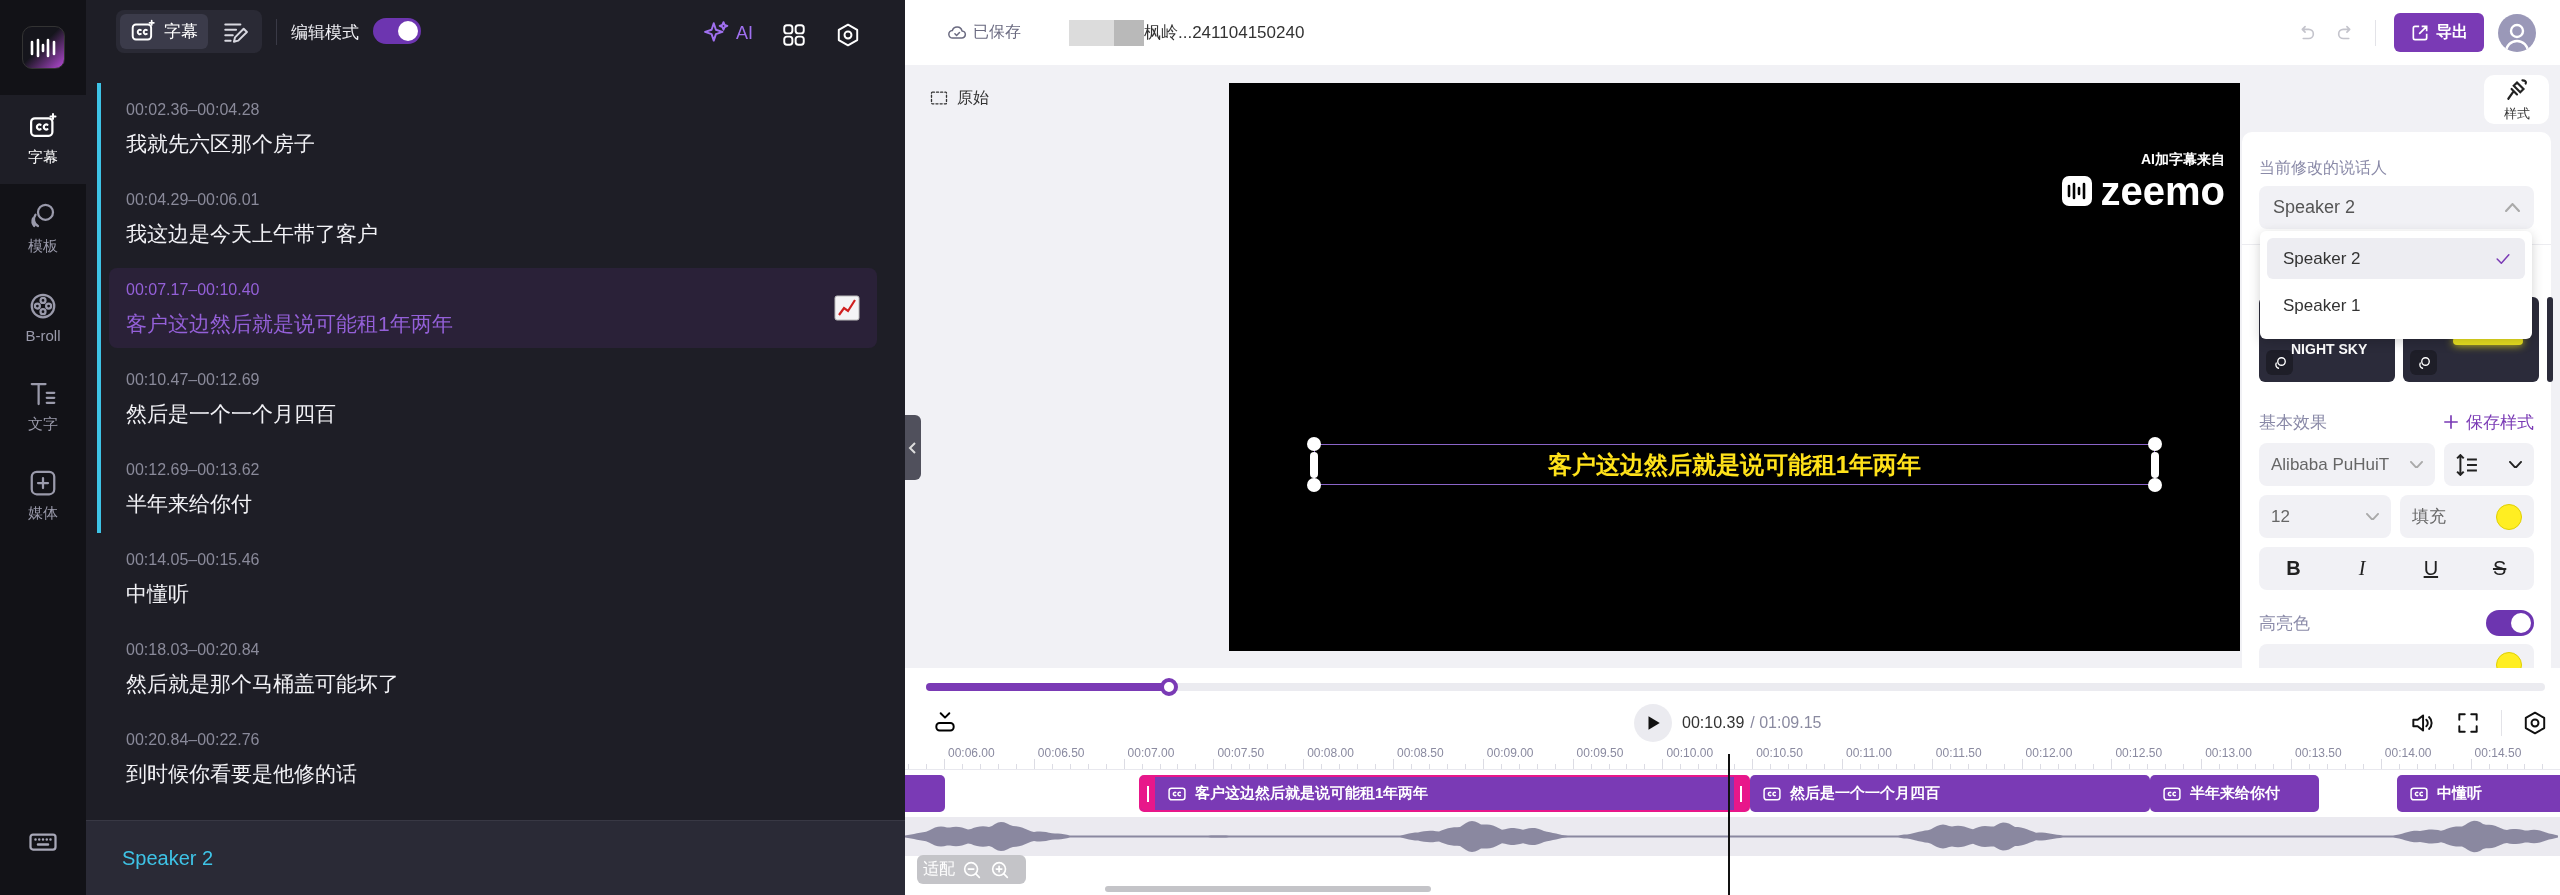 Image resolution: width=2560 pixels, height=895 pixels. I want to click on nav-item: 文字, so click(43, 406).